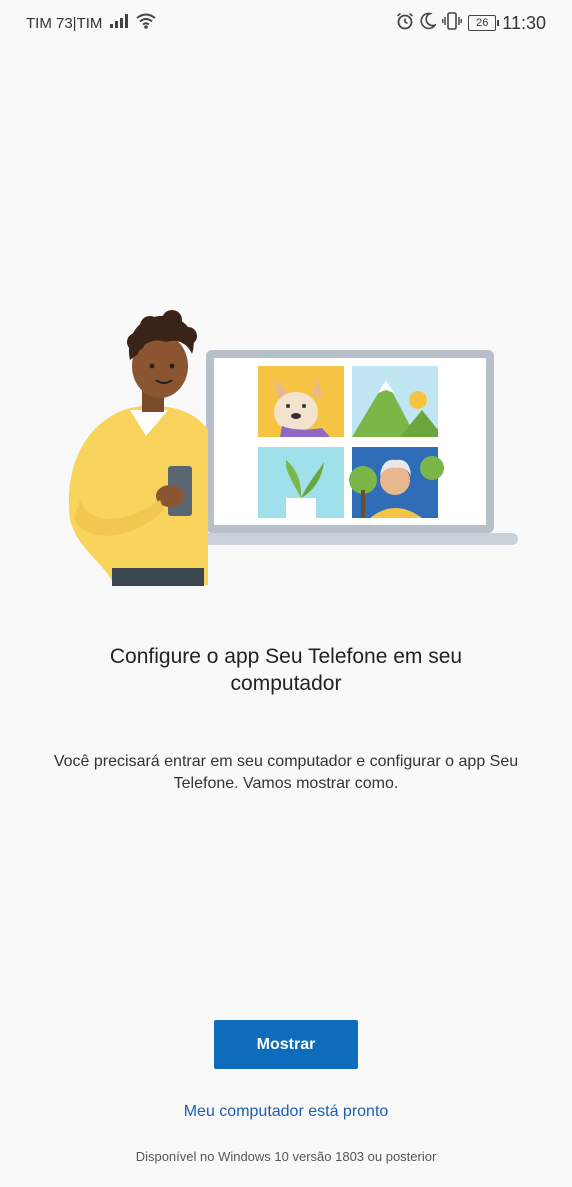 The image size is (572, 1187). What do you see at coordinates (119, 23) in the screenshot?
I see `signal-icon` at bounding box center [119, 23].